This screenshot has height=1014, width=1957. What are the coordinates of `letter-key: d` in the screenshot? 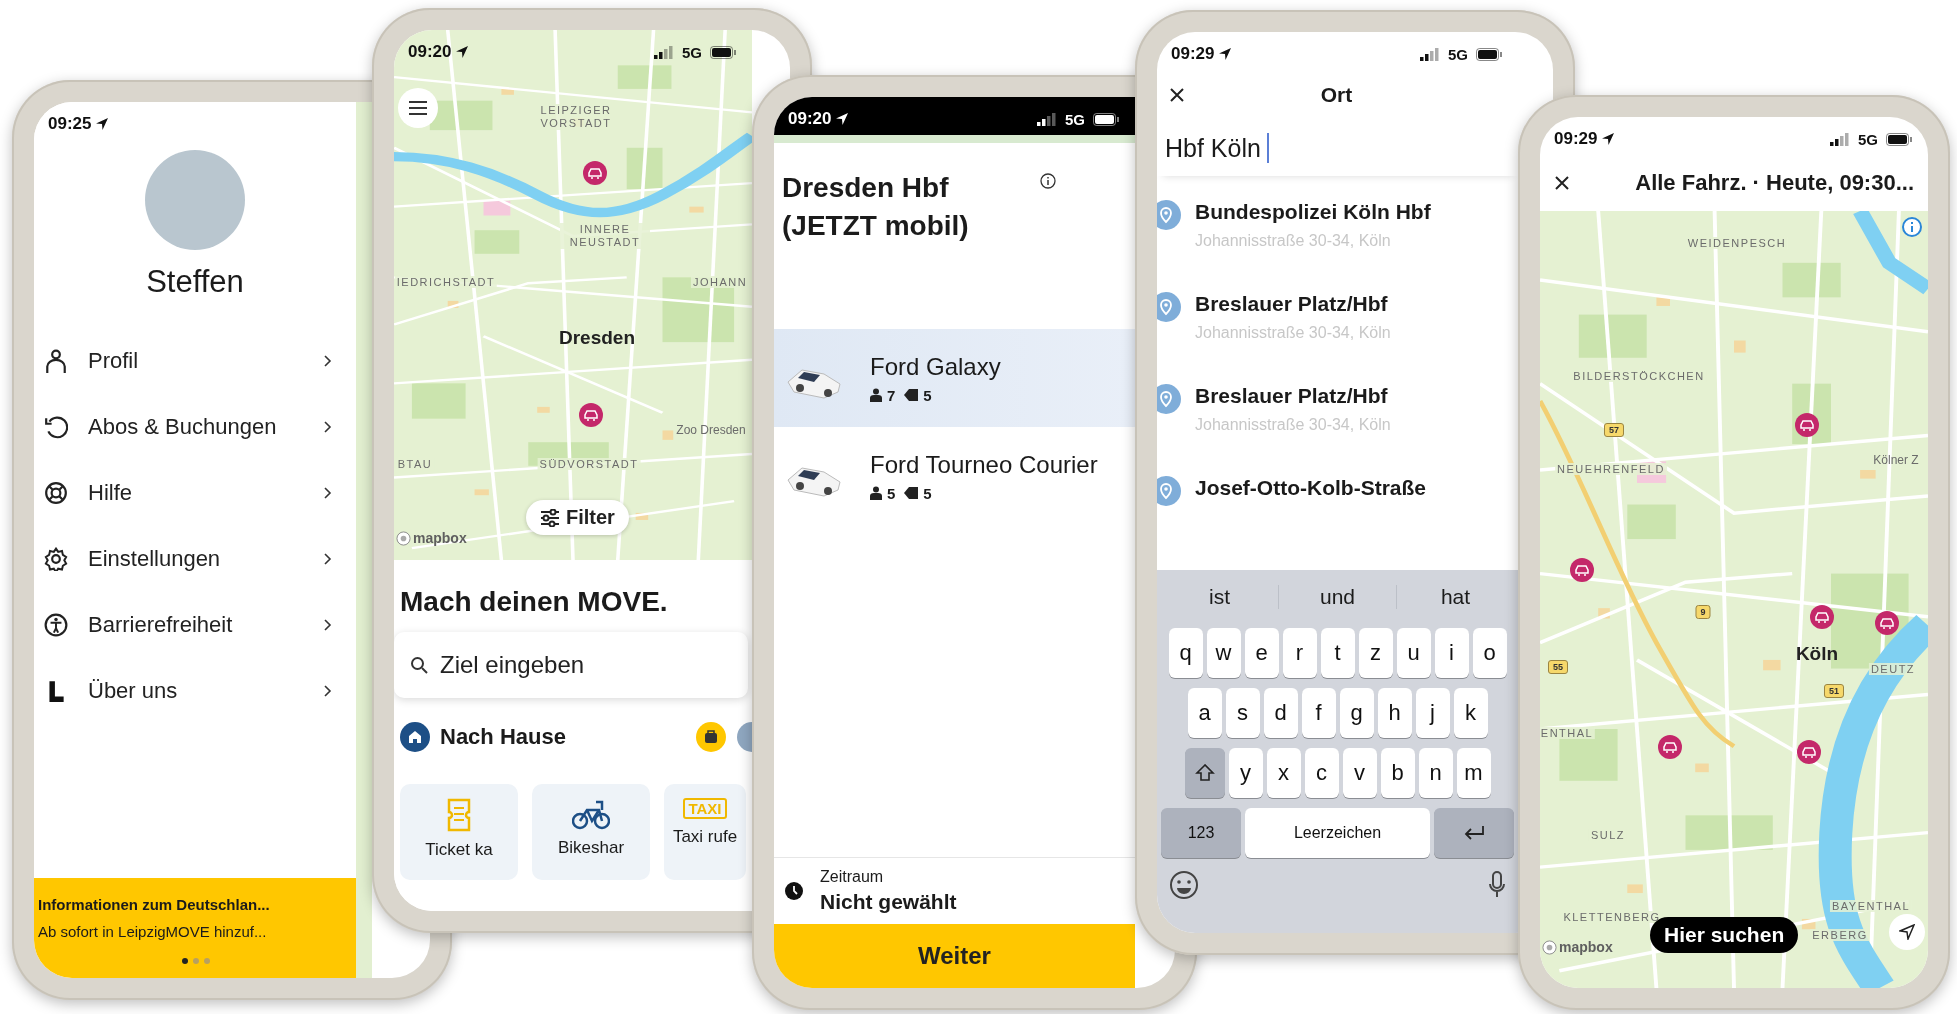 It's located at (1280, 713).